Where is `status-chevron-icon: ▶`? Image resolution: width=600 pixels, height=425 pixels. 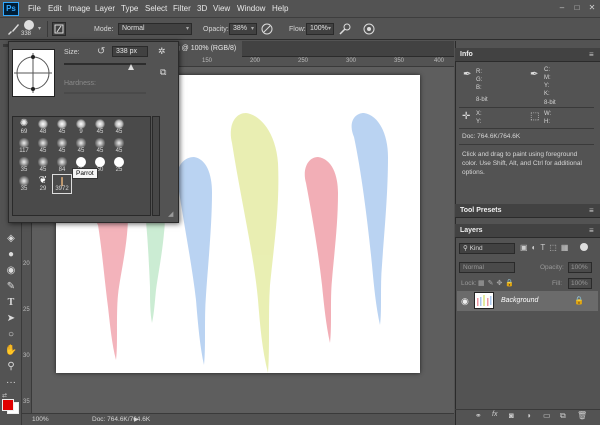
status-chevron-icon: ▶ is located at coordinates (136, 419).